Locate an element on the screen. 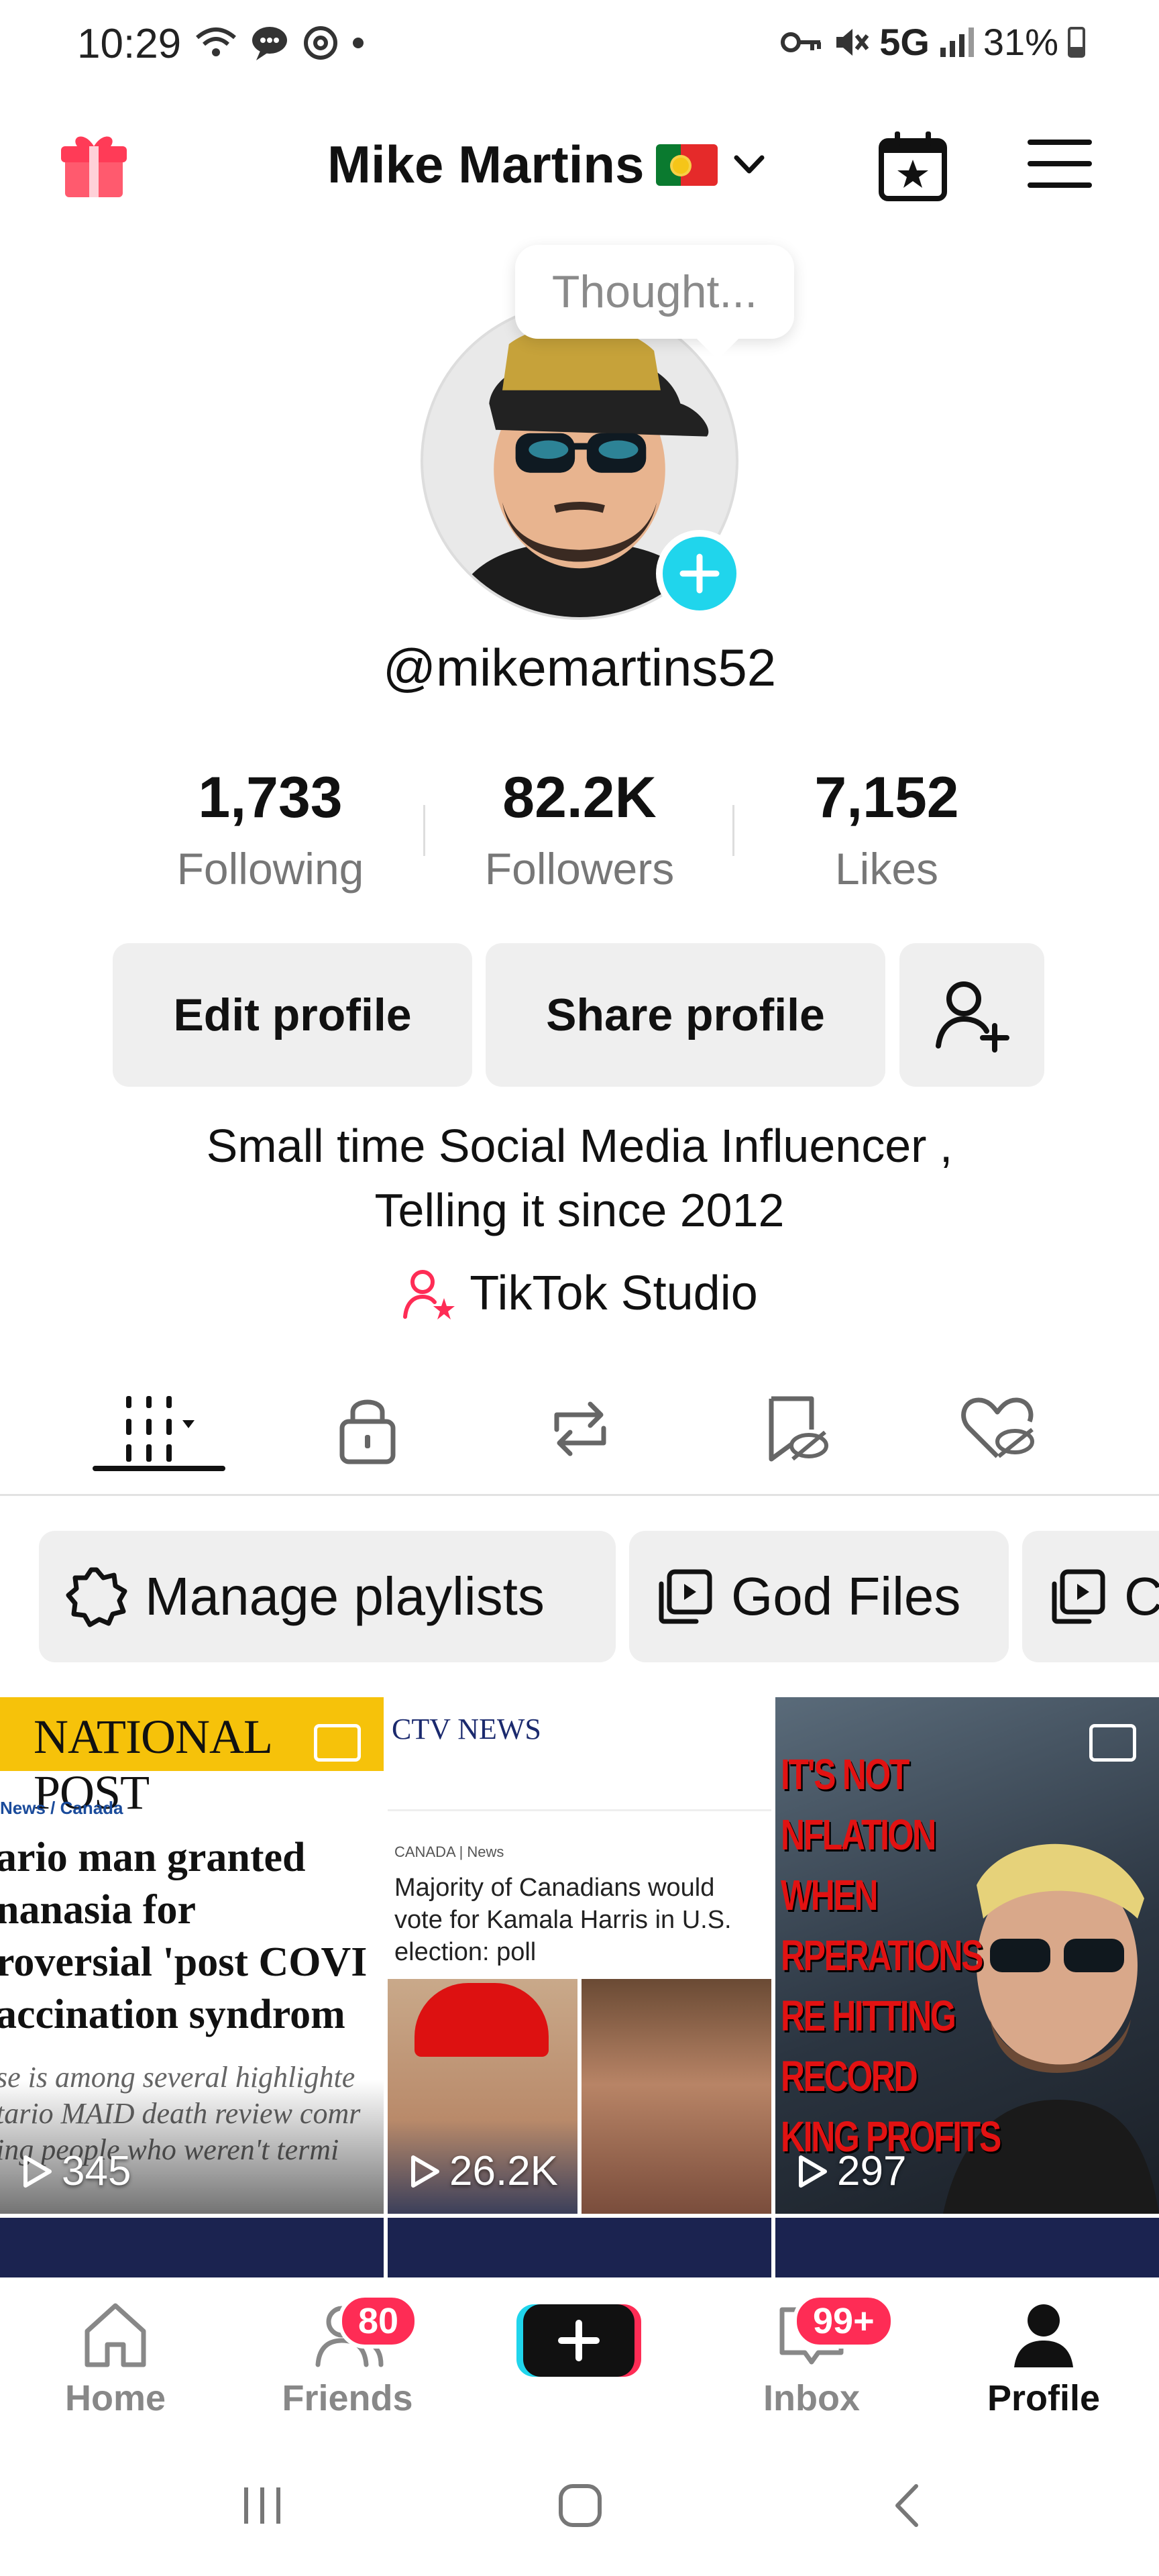 Image resolution: width=1159 pixels, height=2576 pixels. edit-profile-button: Edit profile is located at coordinates (292, 1015).